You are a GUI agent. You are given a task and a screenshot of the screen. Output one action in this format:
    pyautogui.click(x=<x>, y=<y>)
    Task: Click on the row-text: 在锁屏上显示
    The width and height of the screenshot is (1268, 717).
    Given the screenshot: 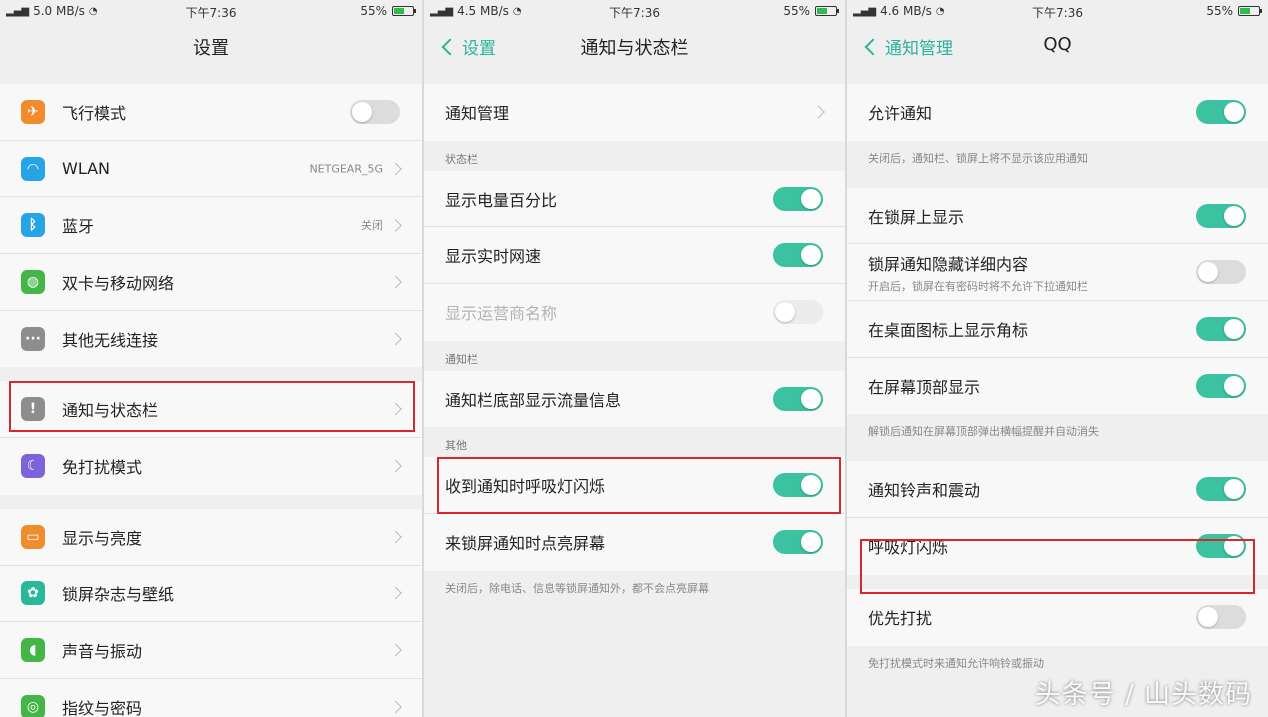 What is the action you would take?
    pyautogui.click(x=916, y=216)
    